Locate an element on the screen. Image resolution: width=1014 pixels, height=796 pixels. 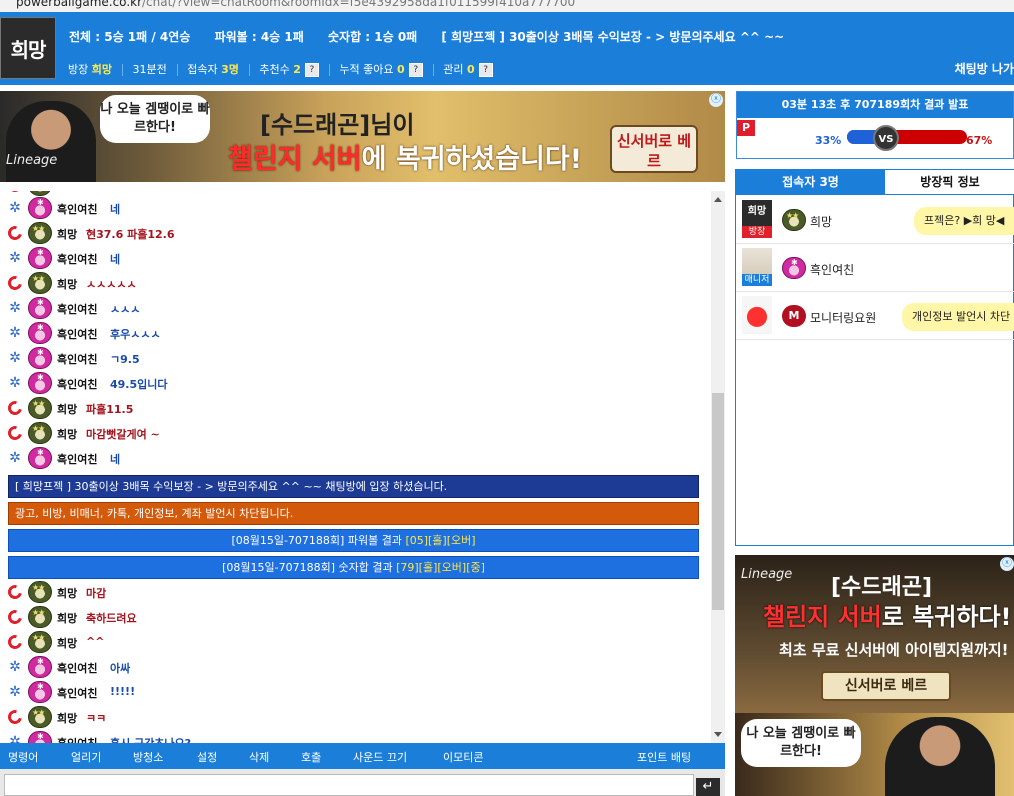
user-name: 흑인여친 is located at coordinates (832, 269).